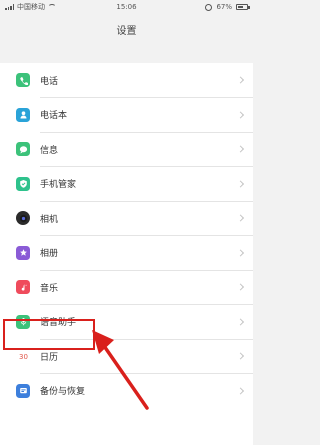  Describe the element at coordinates (126, 287) in the screenshot. I see `settings-item: 音乐` at that location.